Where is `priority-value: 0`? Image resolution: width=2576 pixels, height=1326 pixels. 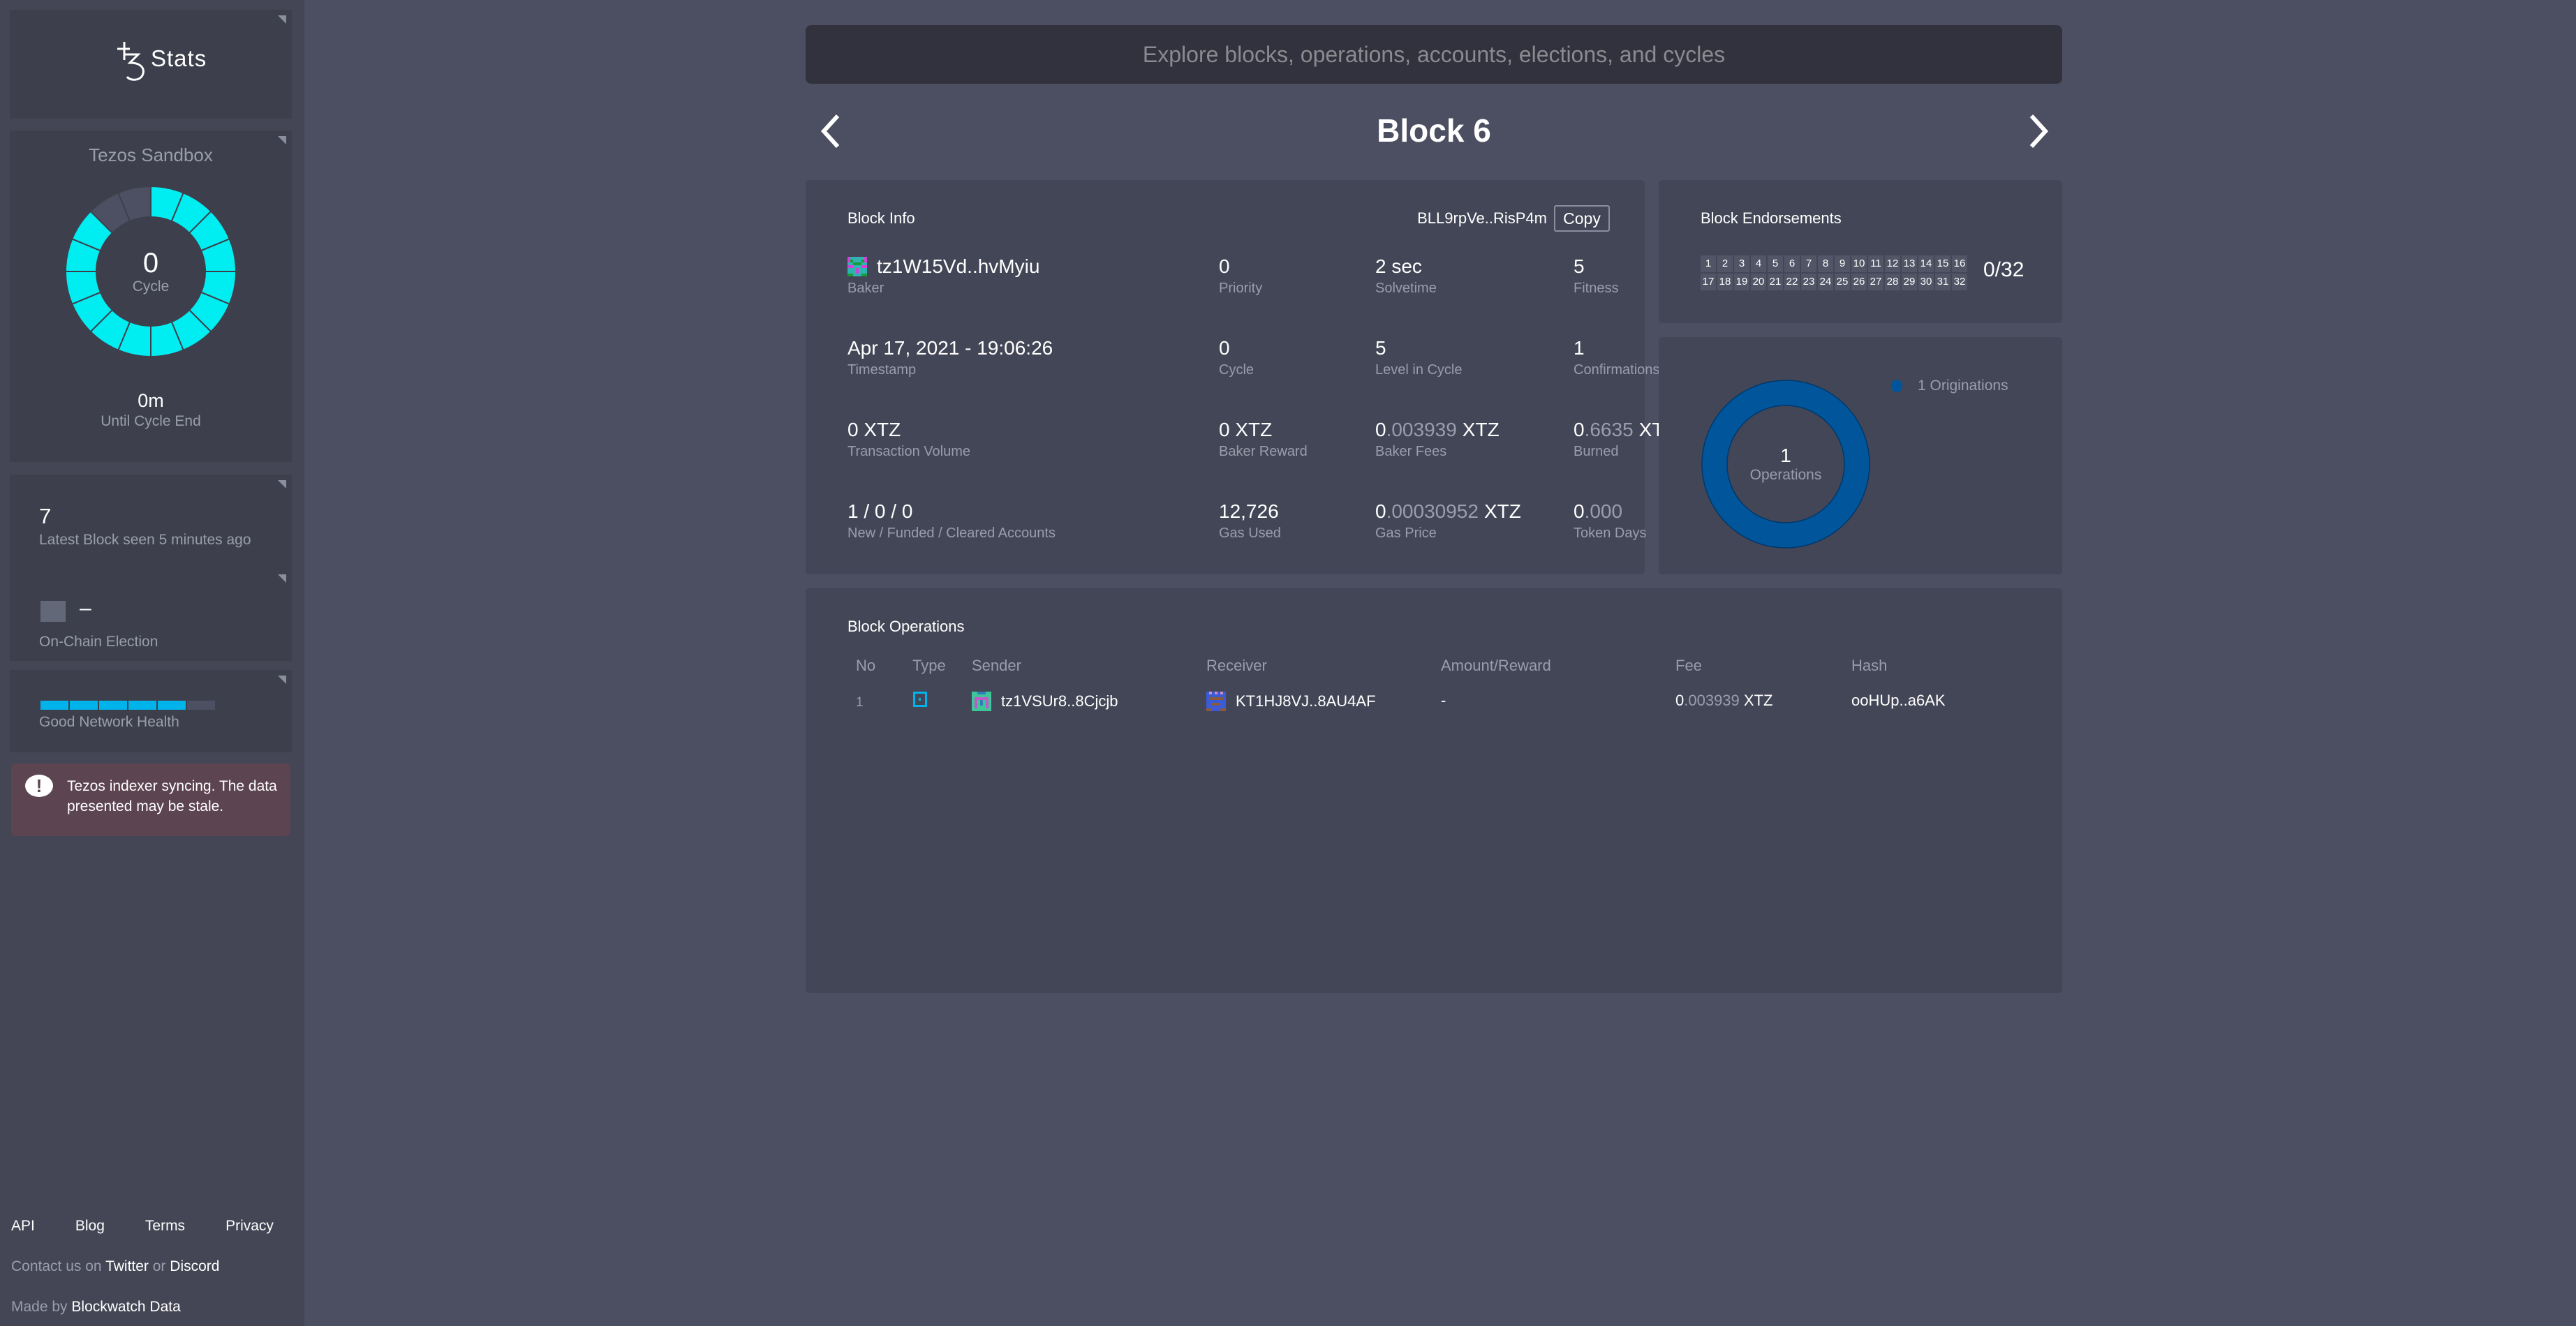 priority-value: 0 is located at coordinates (1240, 266).